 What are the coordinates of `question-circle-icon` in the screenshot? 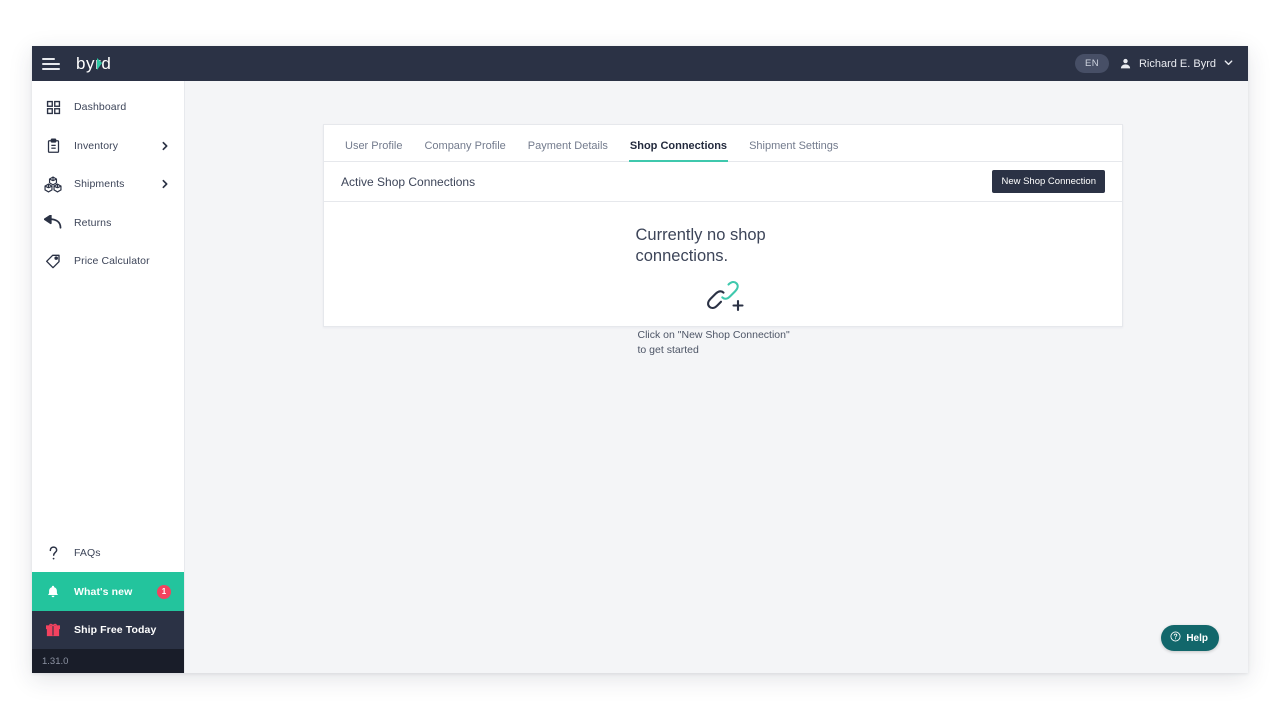 It's located at (1175, 638).